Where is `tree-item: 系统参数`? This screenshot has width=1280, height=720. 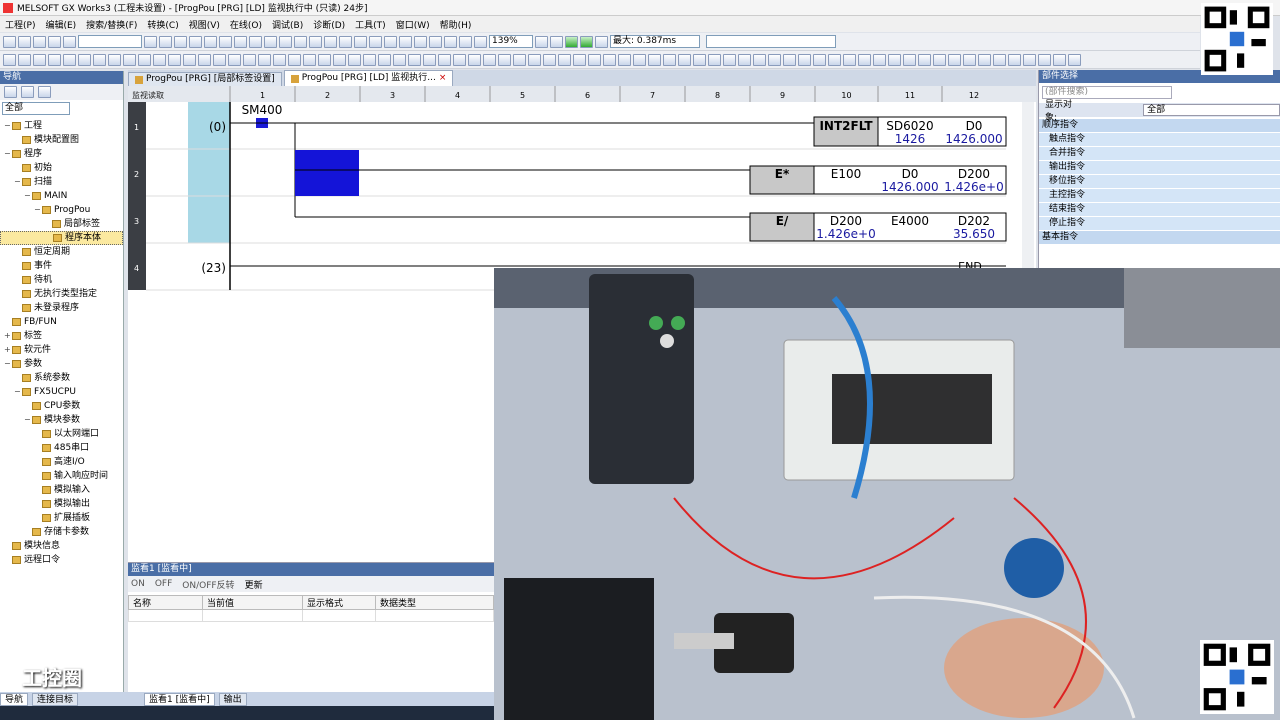 tree-item: 系统参数 is located at coordinates (61, 378).